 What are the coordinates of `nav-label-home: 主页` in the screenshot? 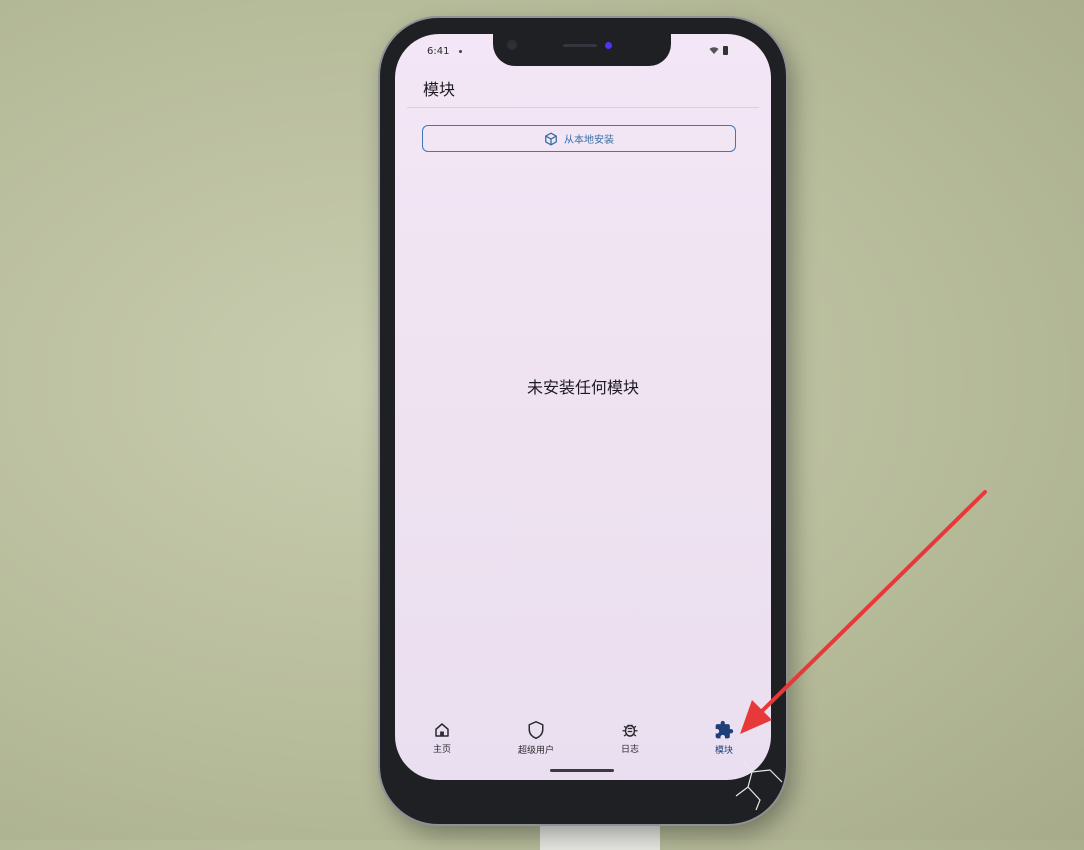 It's located at (441, 750).